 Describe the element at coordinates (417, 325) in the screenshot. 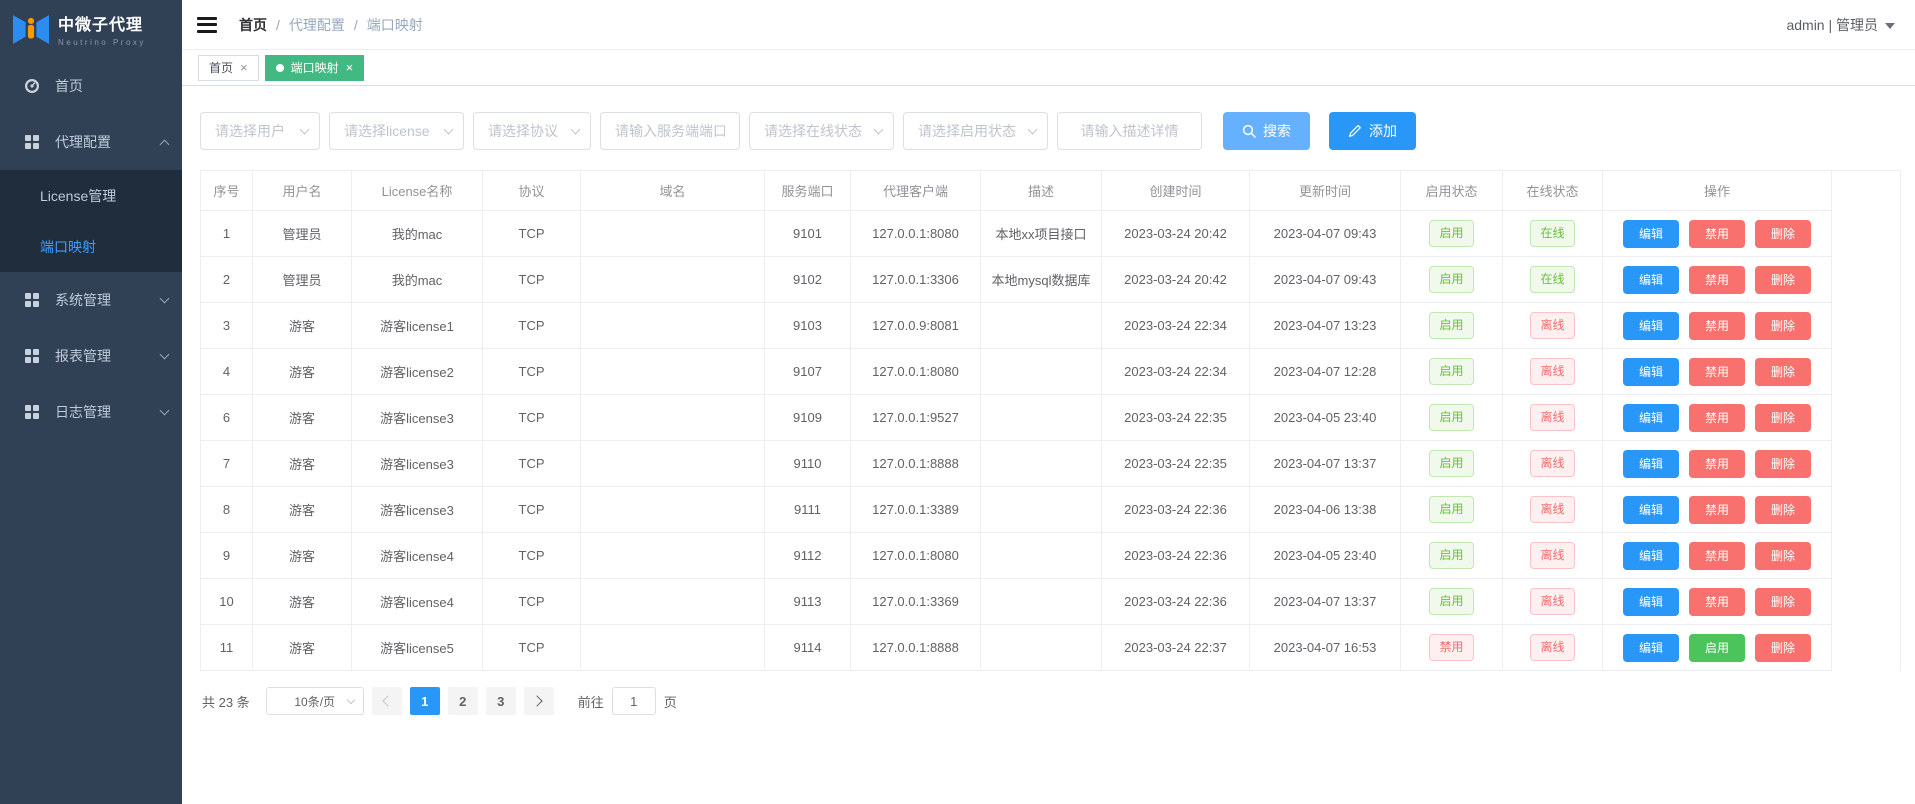

I see `cell-license: 游客license1` at that location.